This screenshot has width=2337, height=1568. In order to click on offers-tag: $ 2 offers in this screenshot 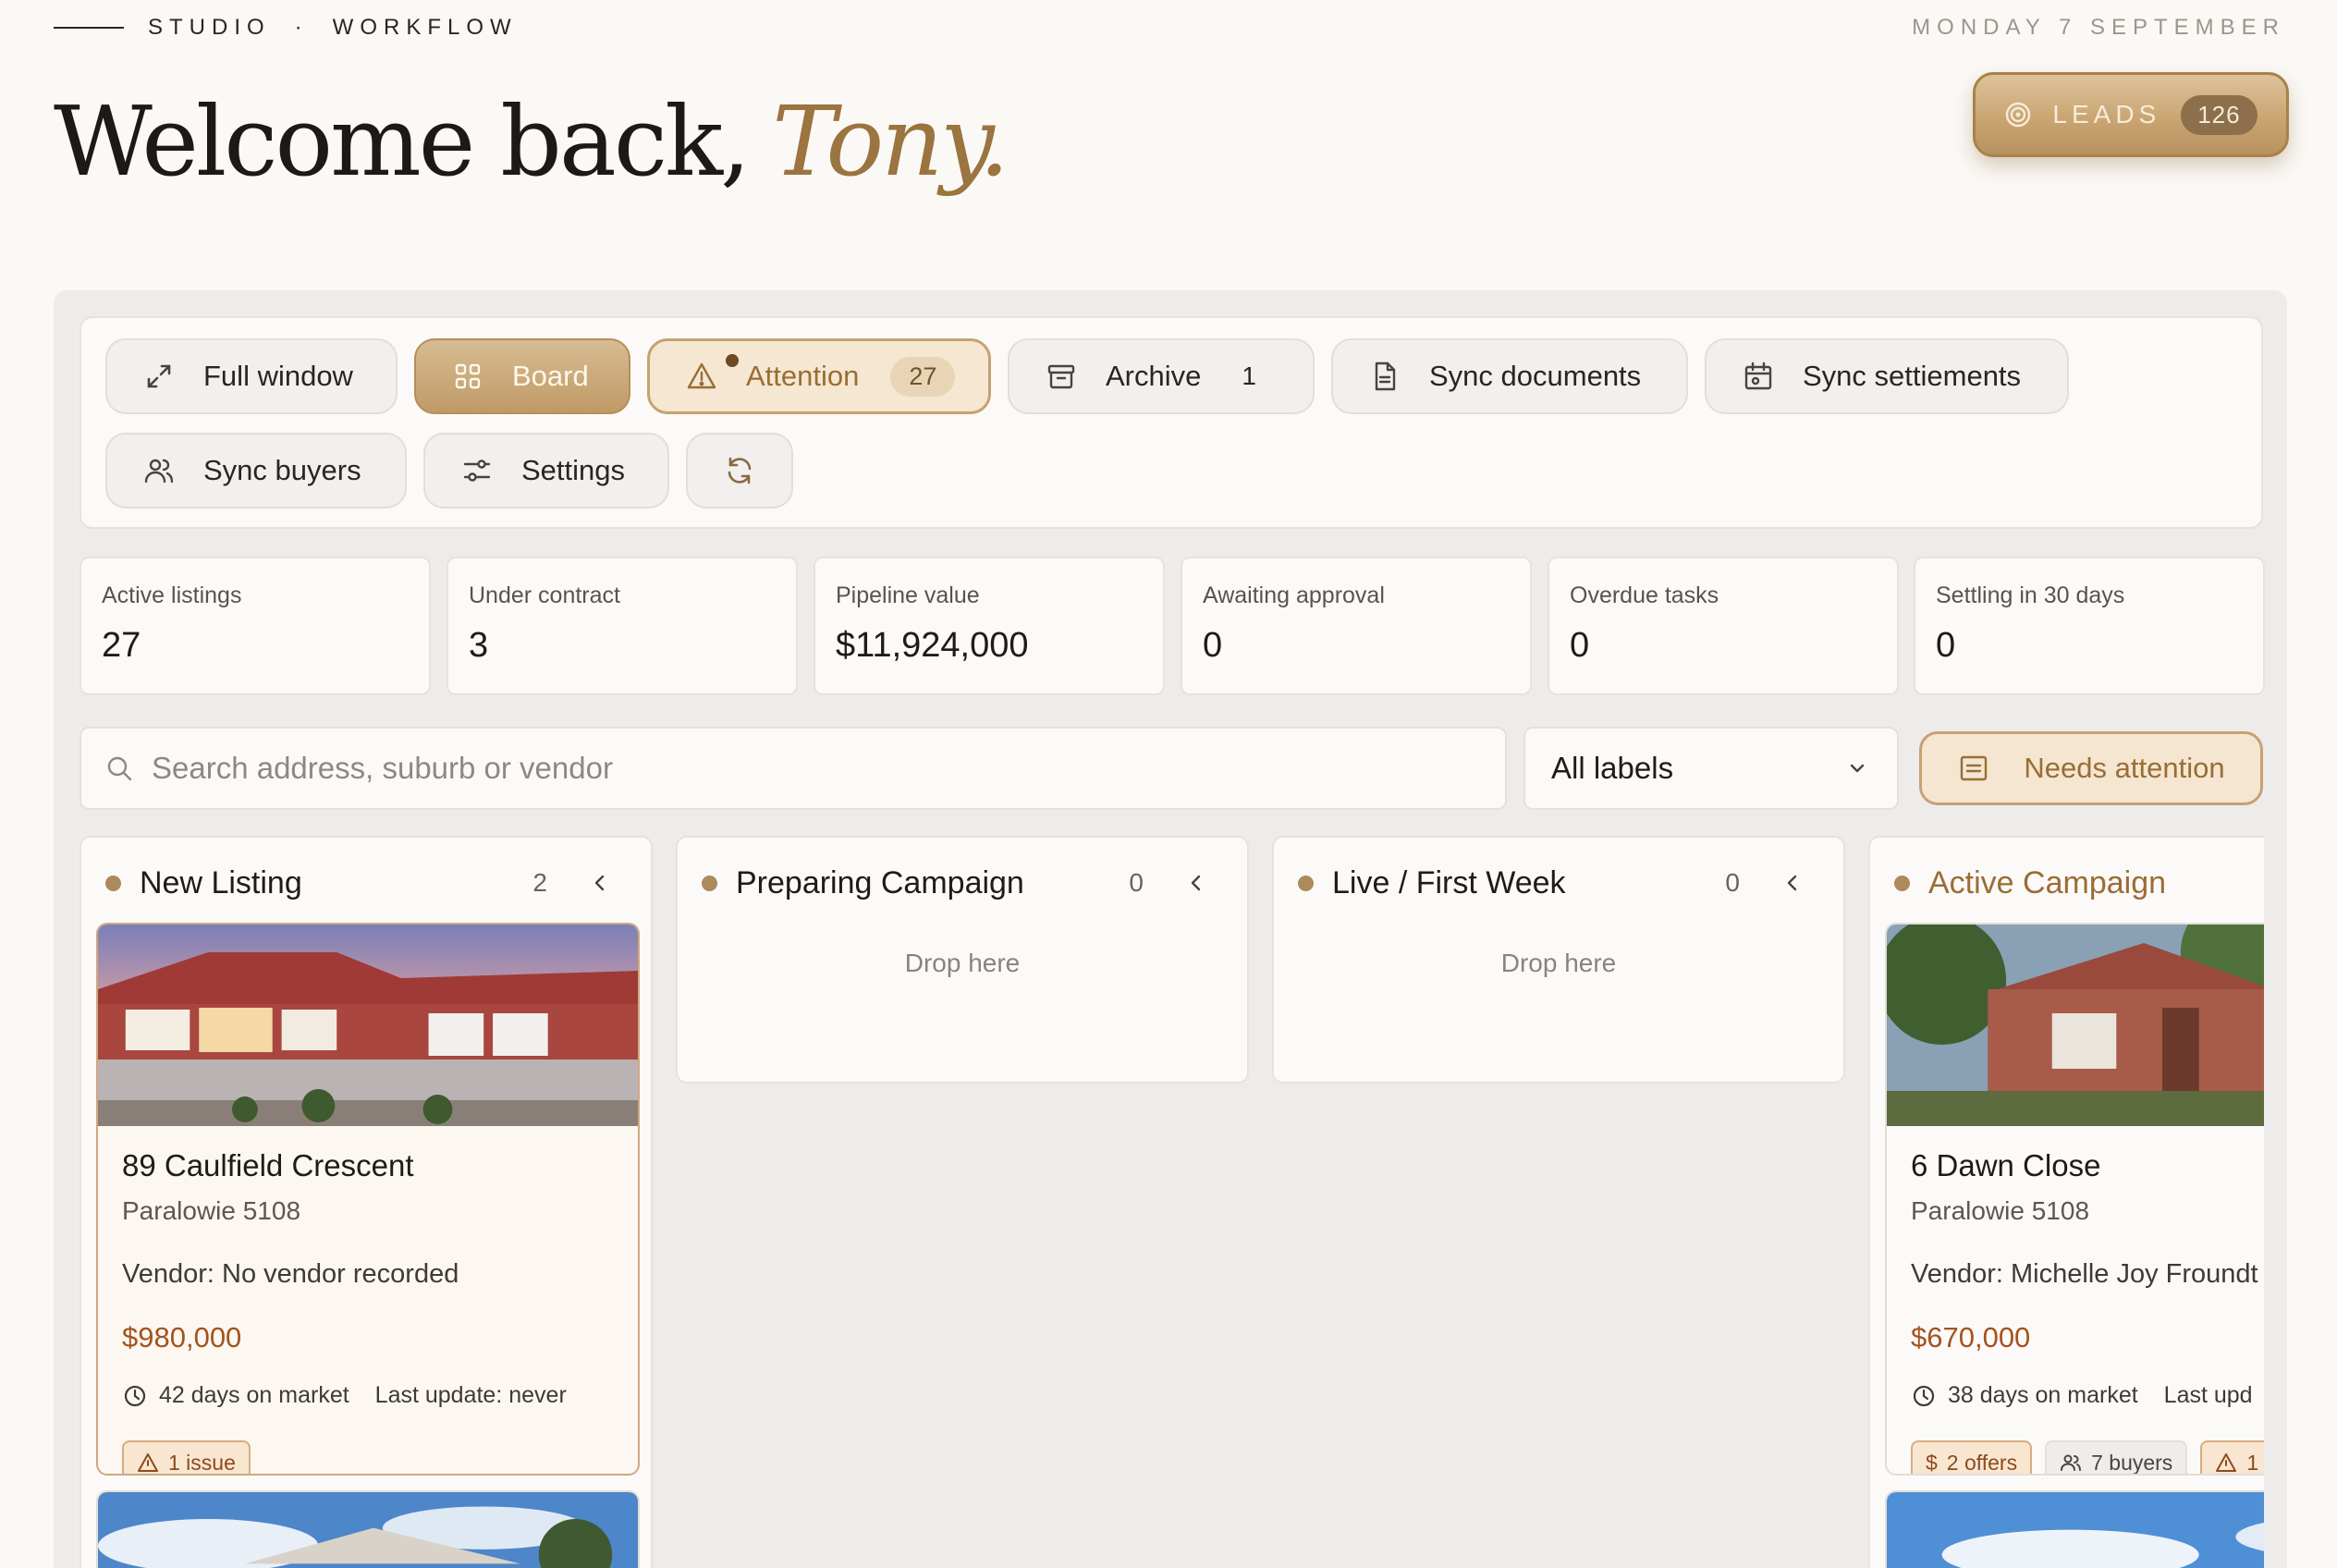, I will do `click(1972, 1458)`.